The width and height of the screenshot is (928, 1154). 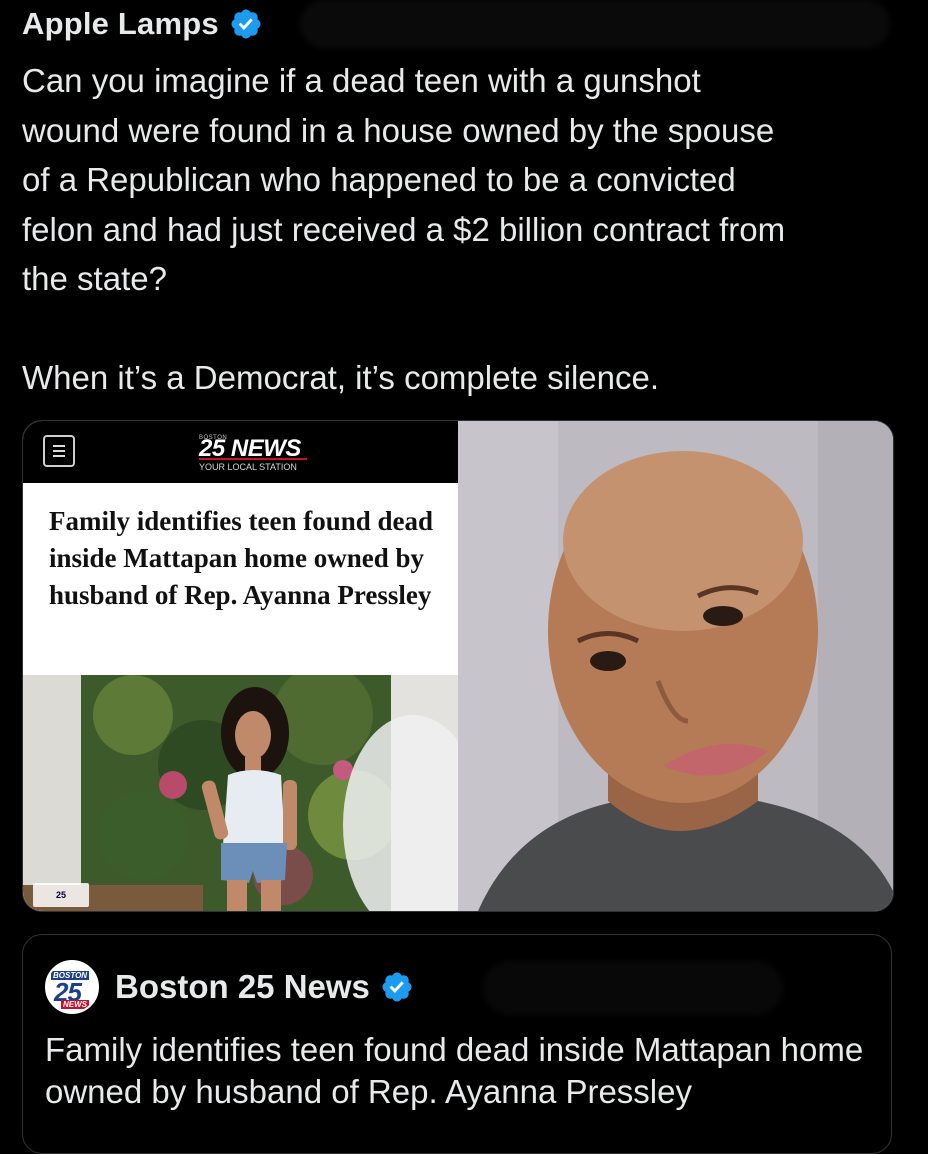 I want to click on news-header-bar: BOSTON 25 NEWS YOUR LOCAL STATION, so click(x=240, y=452).